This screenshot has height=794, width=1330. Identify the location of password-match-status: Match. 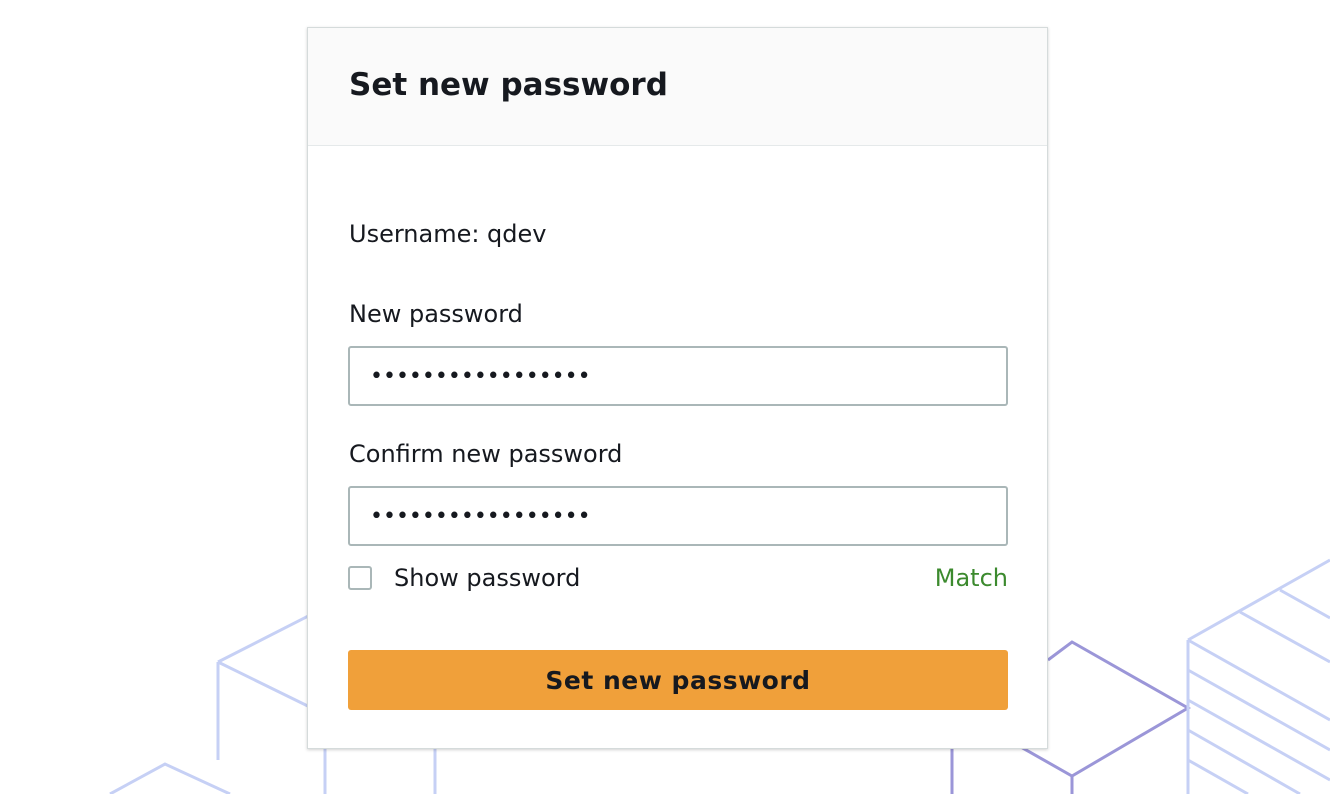
(971, 578).